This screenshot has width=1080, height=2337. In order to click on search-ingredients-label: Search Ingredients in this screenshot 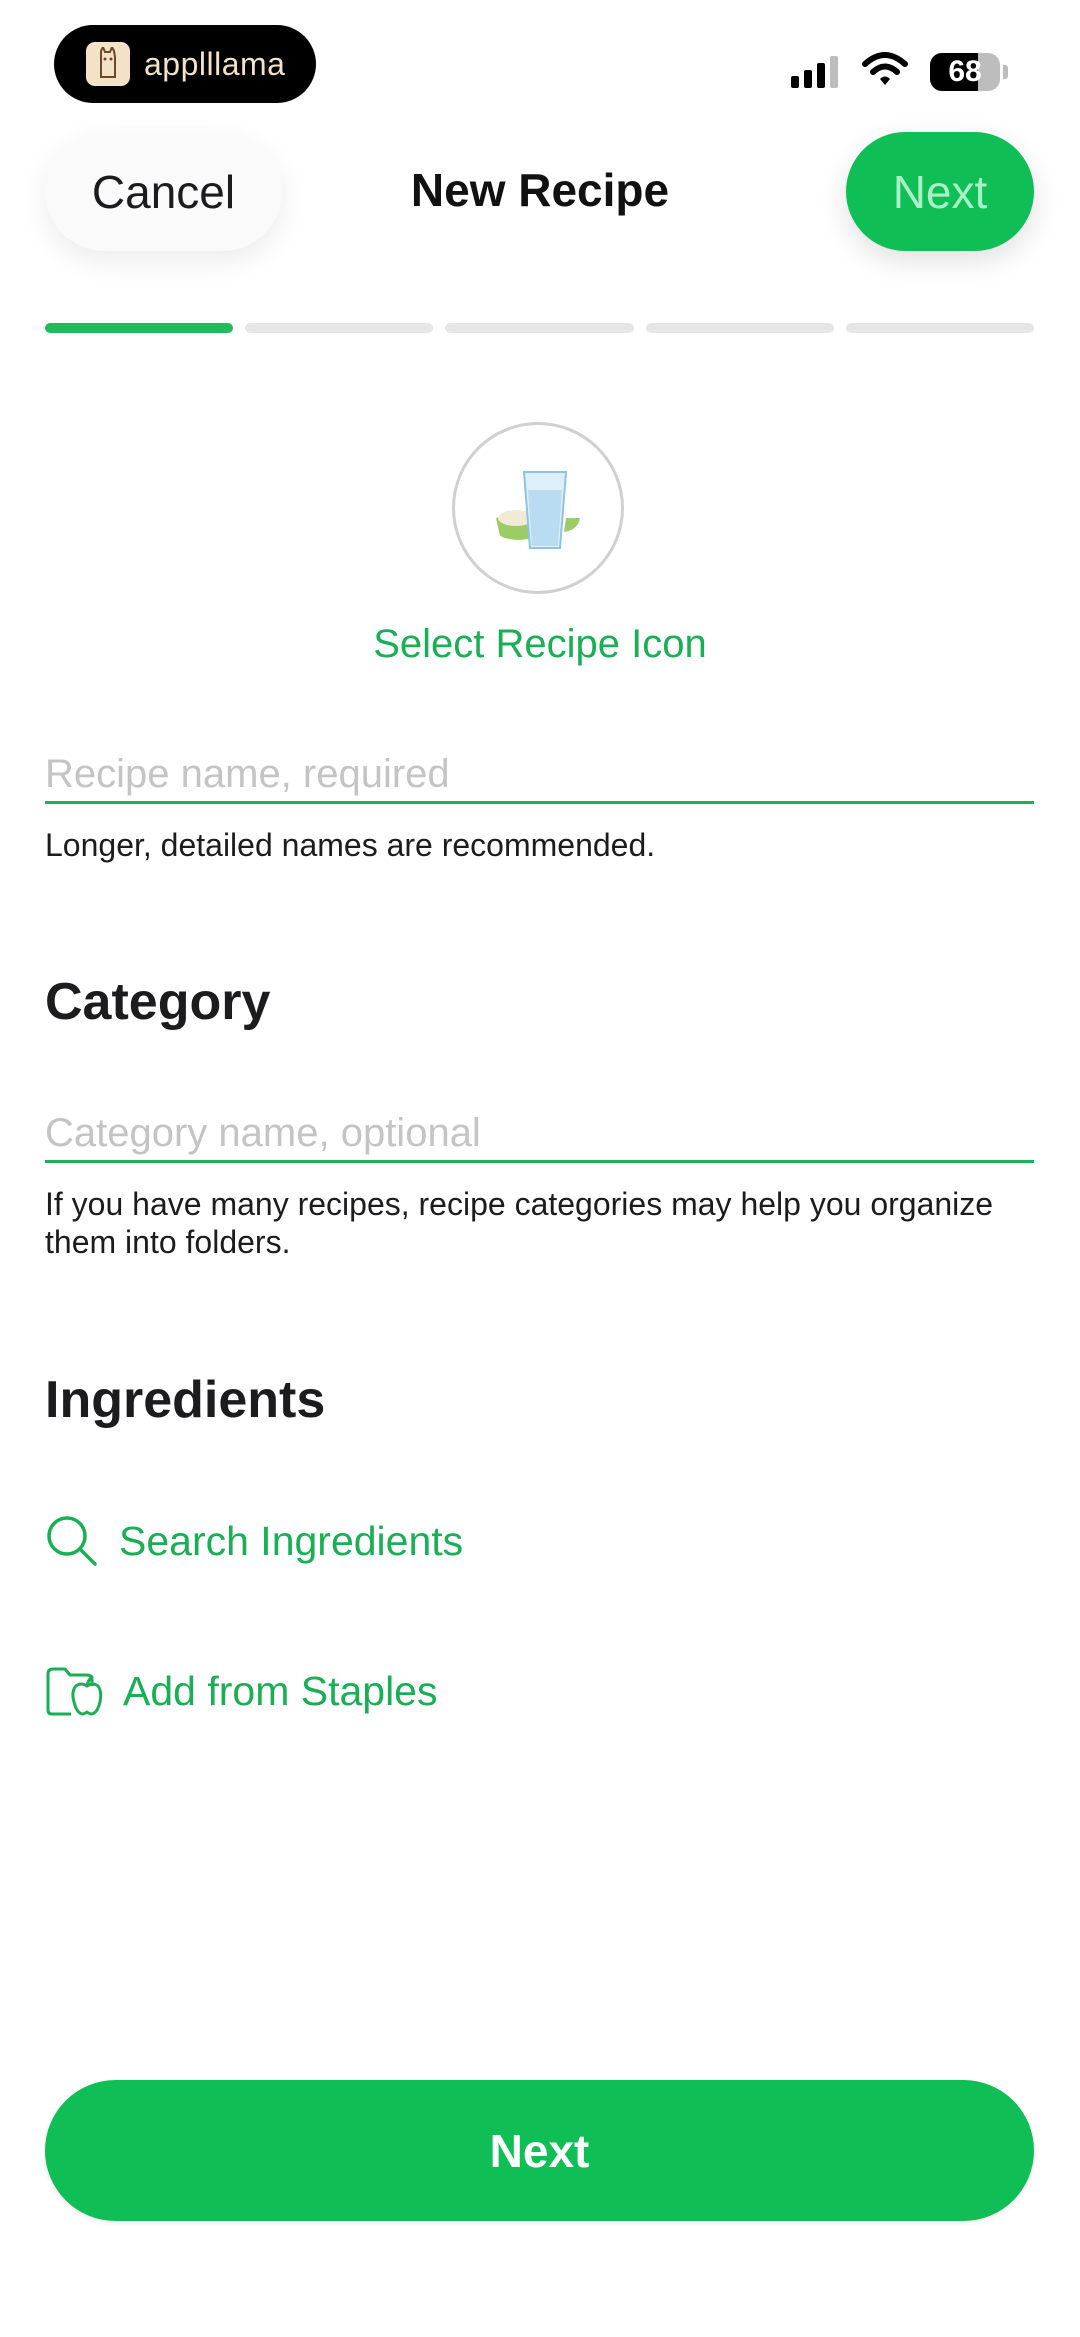, I will do `click(291, 1540)`.